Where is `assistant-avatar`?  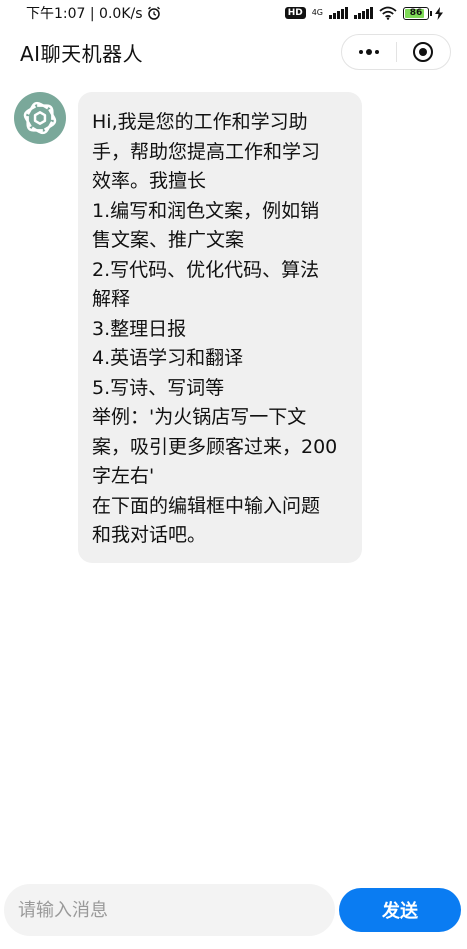 assistant-avatar is located at coordinates (40, 118).